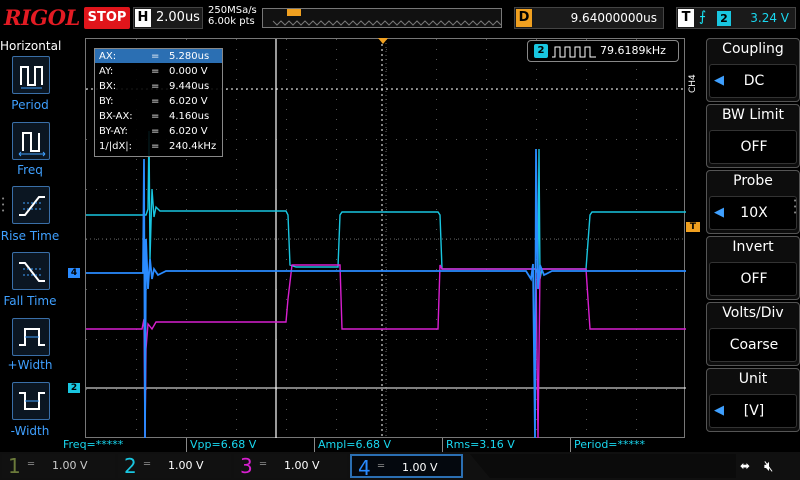 The image size is (800, 480). Describe the element at coordinates (74, 273) in the screenshot. I see `ch4-offset-marker: 4` at that location.